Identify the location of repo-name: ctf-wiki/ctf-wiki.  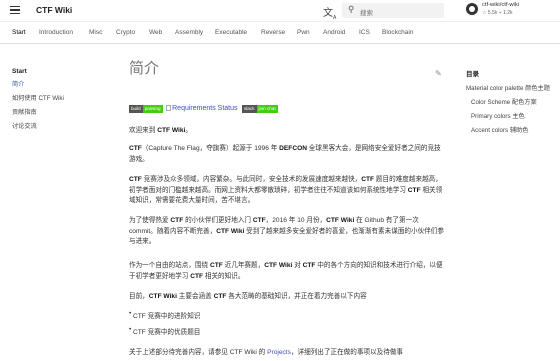
(500, 5).